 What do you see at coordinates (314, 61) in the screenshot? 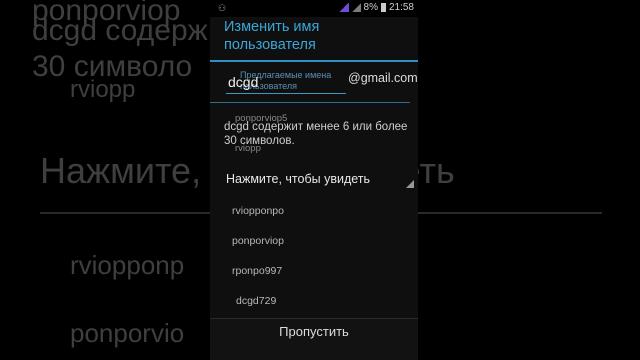
I see `title-divider` at bounding box center [314, 61].